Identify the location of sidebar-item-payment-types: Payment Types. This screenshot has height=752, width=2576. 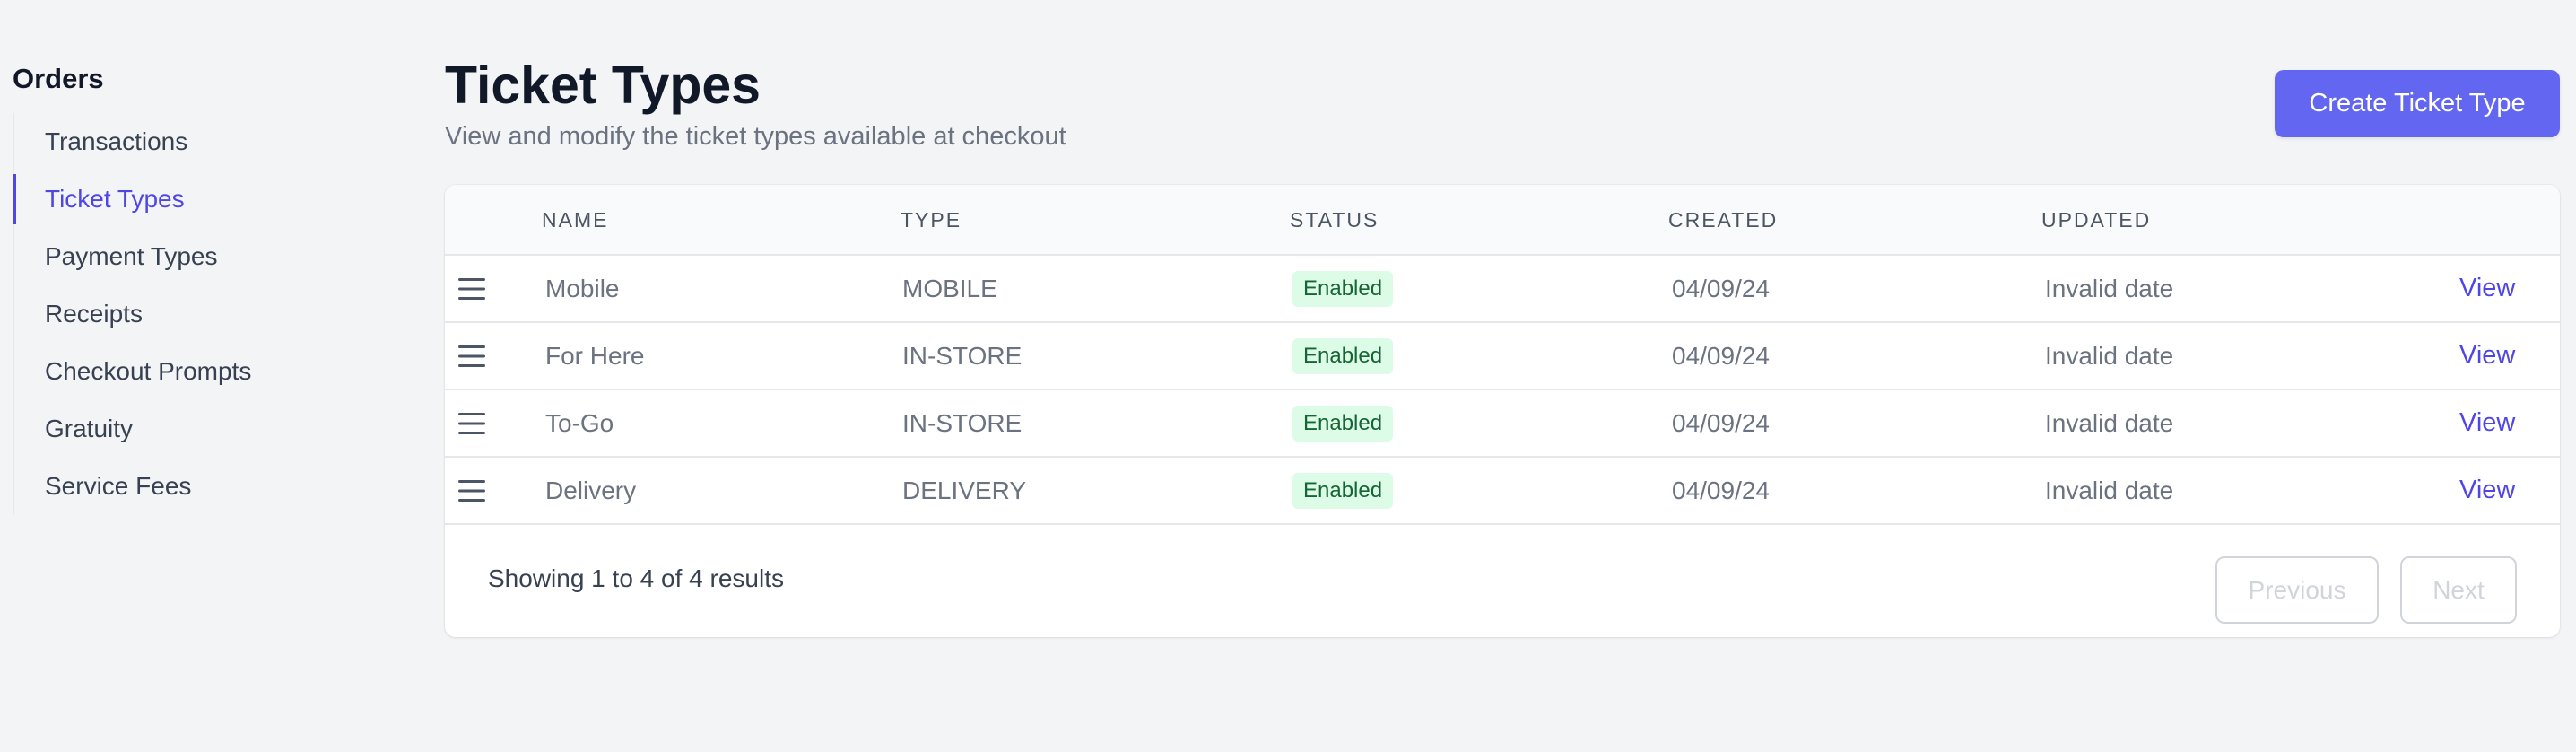
(192, 256).